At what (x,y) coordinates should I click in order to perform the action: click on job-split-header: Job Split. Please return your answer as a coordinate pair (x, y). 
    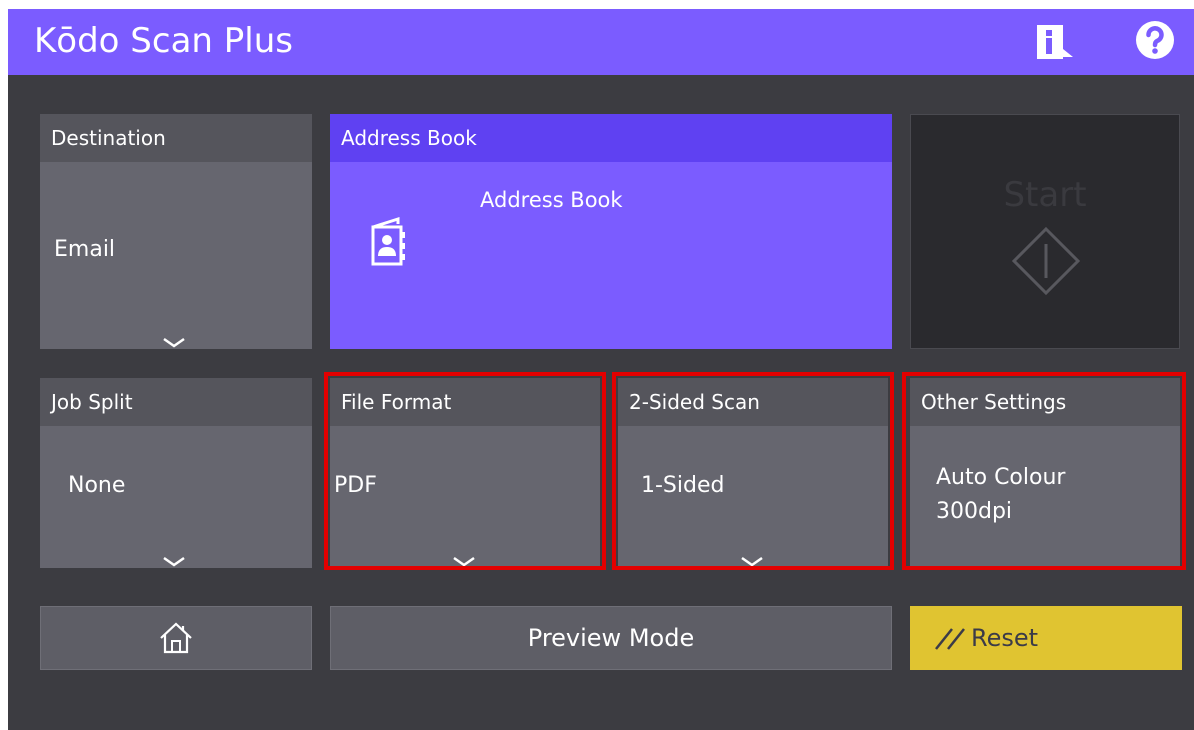
    Looking at the image, I should click on (176, 402).